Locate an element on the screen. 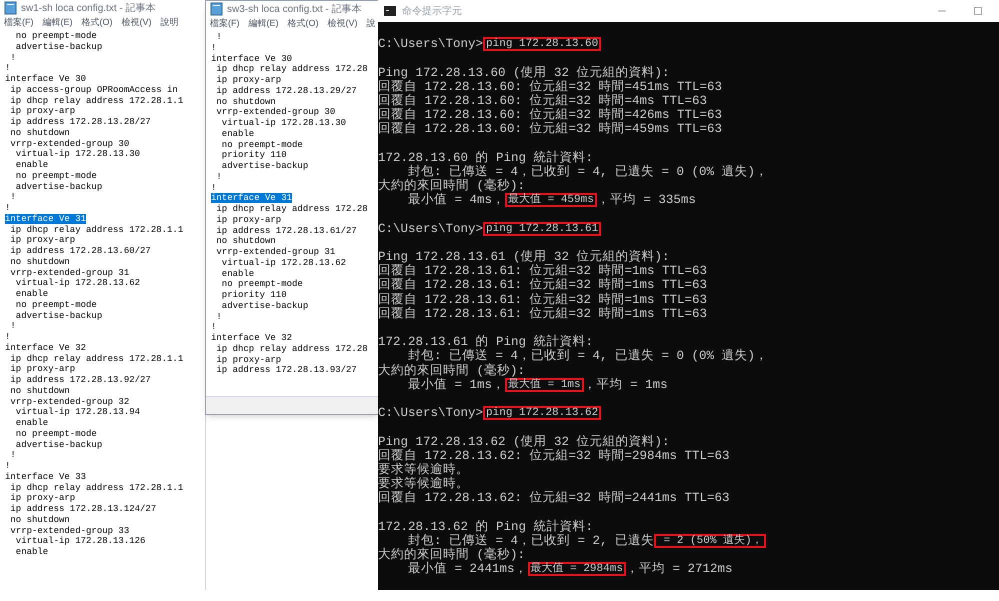 This screenshot has height=601, width=999. window-title: 命令提示字元 is located at coordinates (432, 11).